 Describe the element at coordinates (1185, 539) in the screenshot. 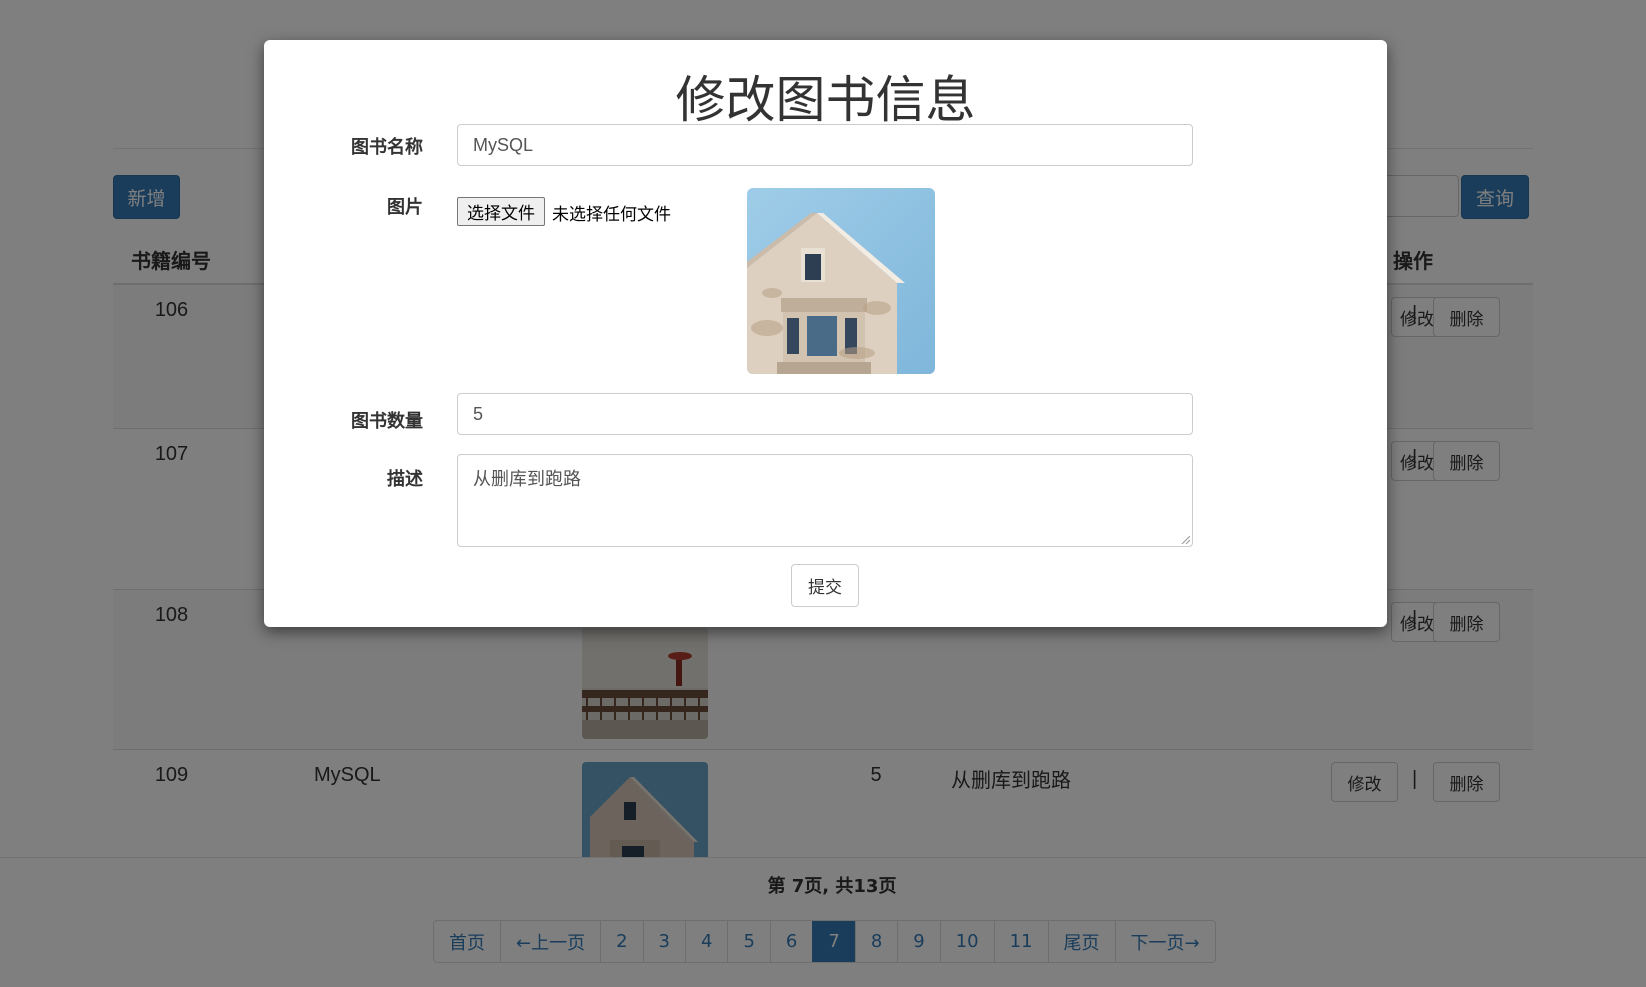

I see `resize-grip-icon` at that location.